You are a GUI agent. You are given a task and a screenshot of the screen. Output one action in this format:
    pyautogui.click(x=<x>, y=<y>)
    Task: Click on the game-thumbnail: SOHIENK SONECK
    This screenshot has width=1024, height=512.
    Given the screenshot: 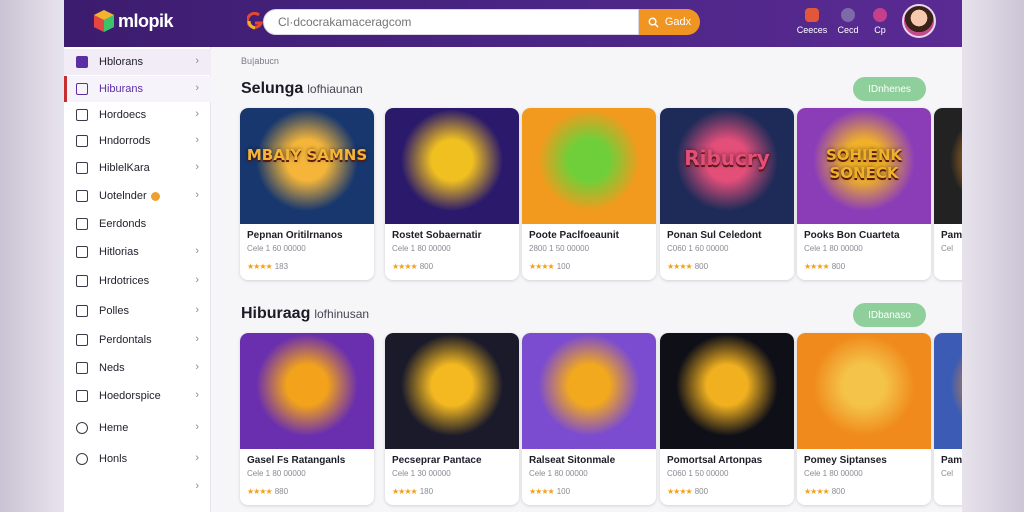 What is the action you would take?
    pyautogui.click(x=864, y=166)
    